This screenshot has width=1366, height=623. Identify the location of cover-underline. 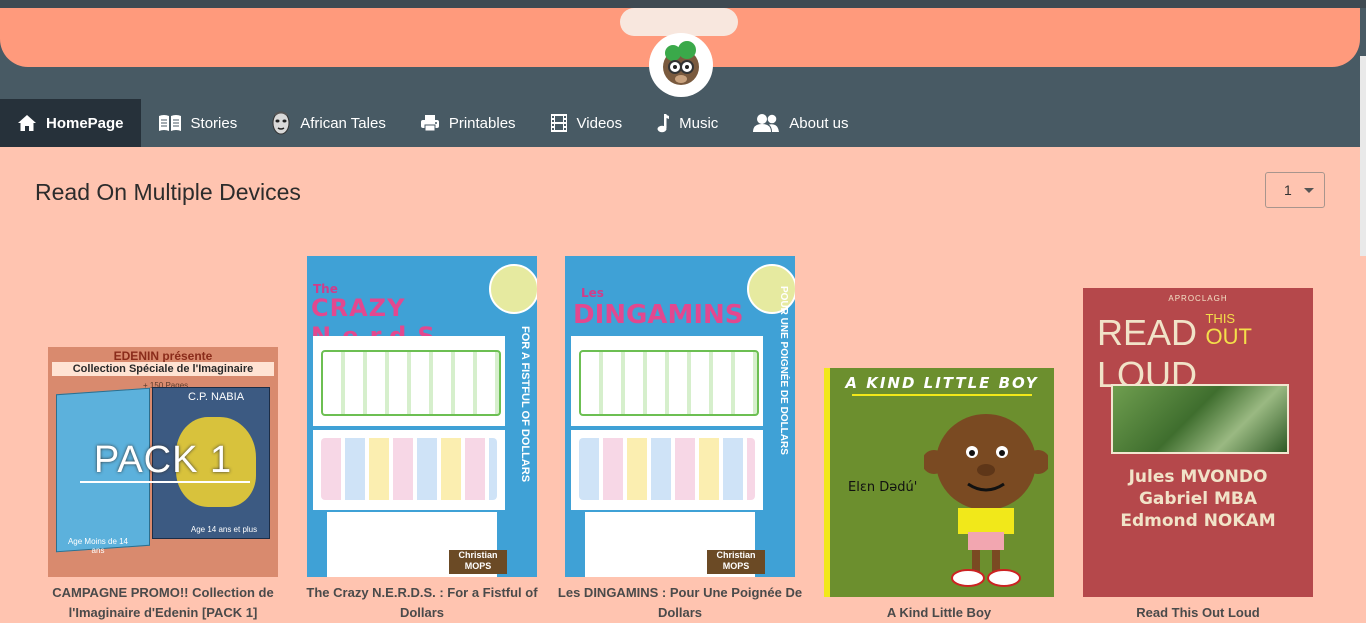
(165, 482).